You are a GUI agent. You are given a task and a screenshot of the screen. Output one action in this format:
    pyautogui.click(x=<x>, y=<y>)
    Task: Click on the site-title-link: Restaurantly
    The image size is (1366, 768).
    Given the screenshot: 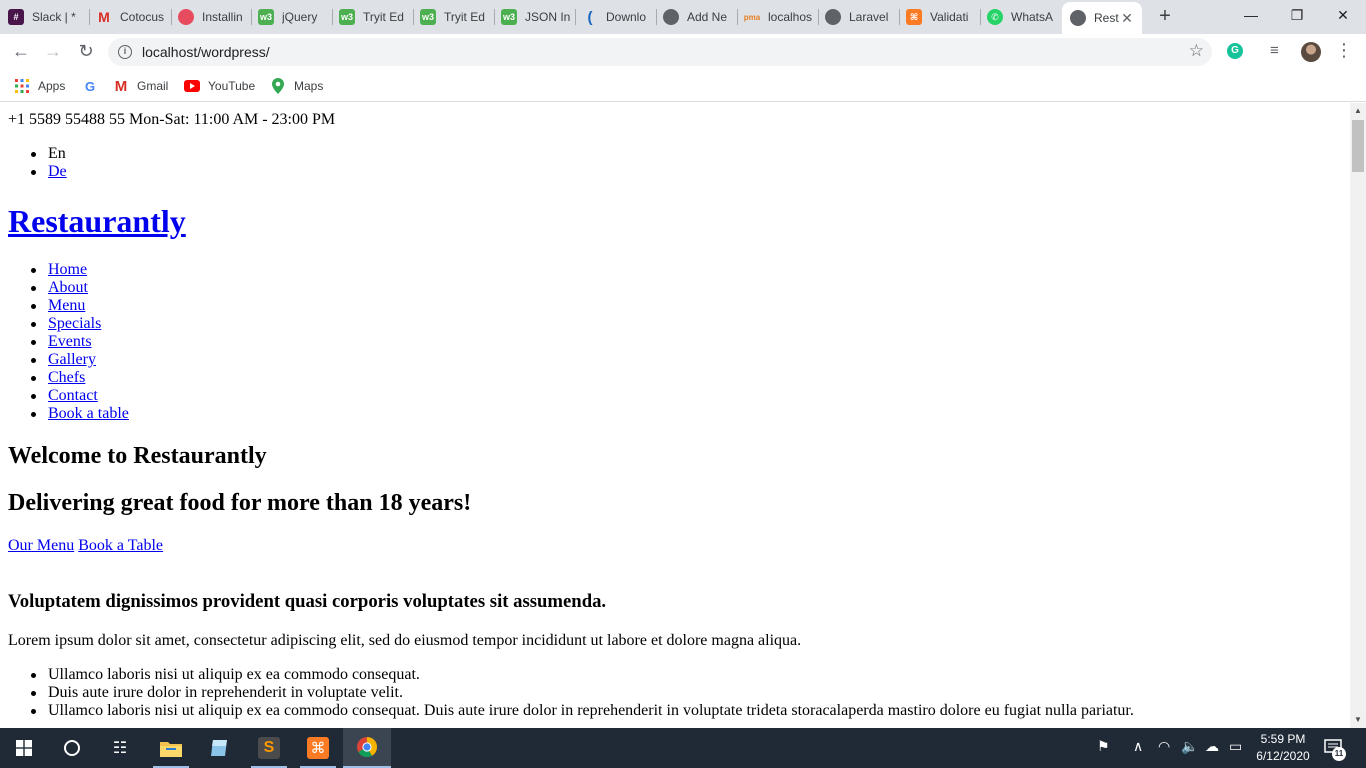 What is the action you would take?
    pyautogui.click(x=97, y=221)
    